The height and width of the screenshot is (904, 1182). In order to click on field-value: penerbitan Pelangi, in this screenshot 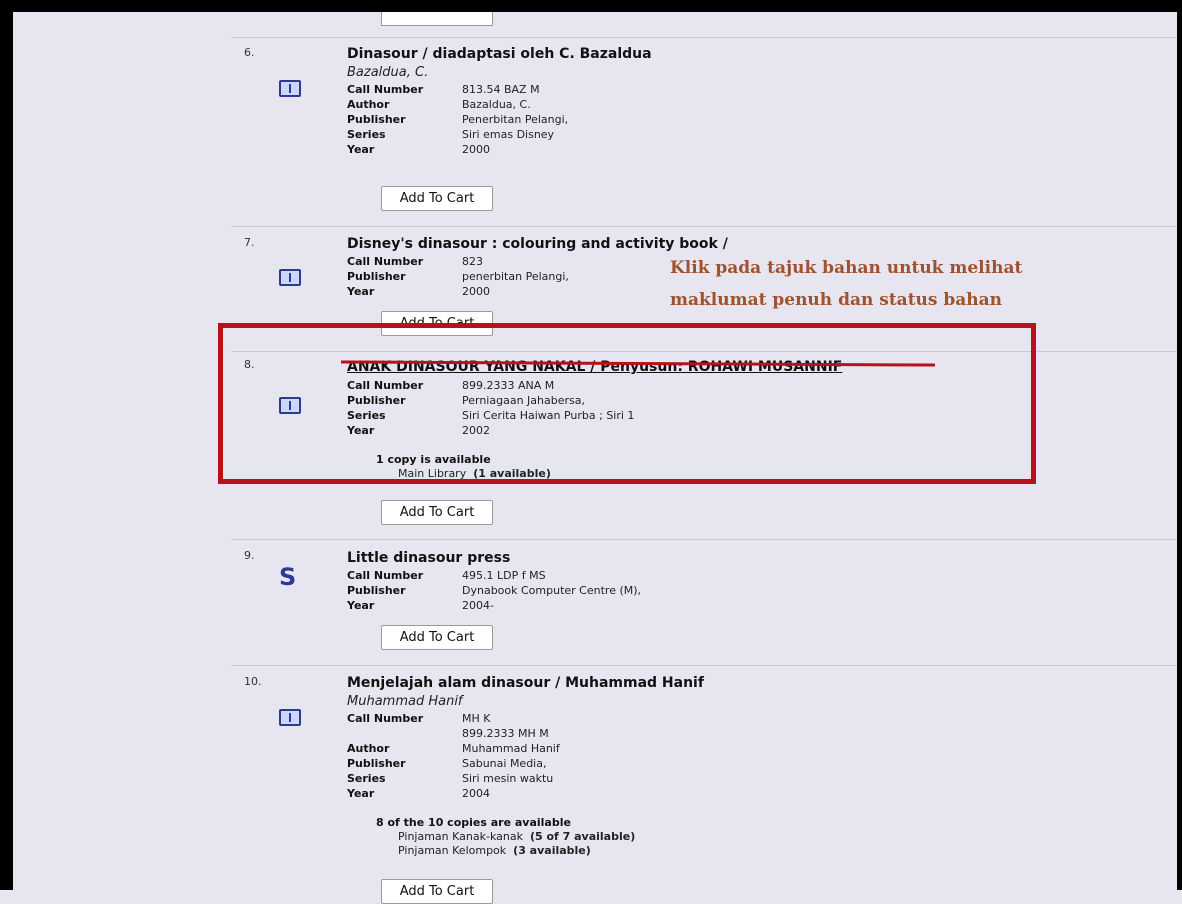, I will do `click(515, 276)`.